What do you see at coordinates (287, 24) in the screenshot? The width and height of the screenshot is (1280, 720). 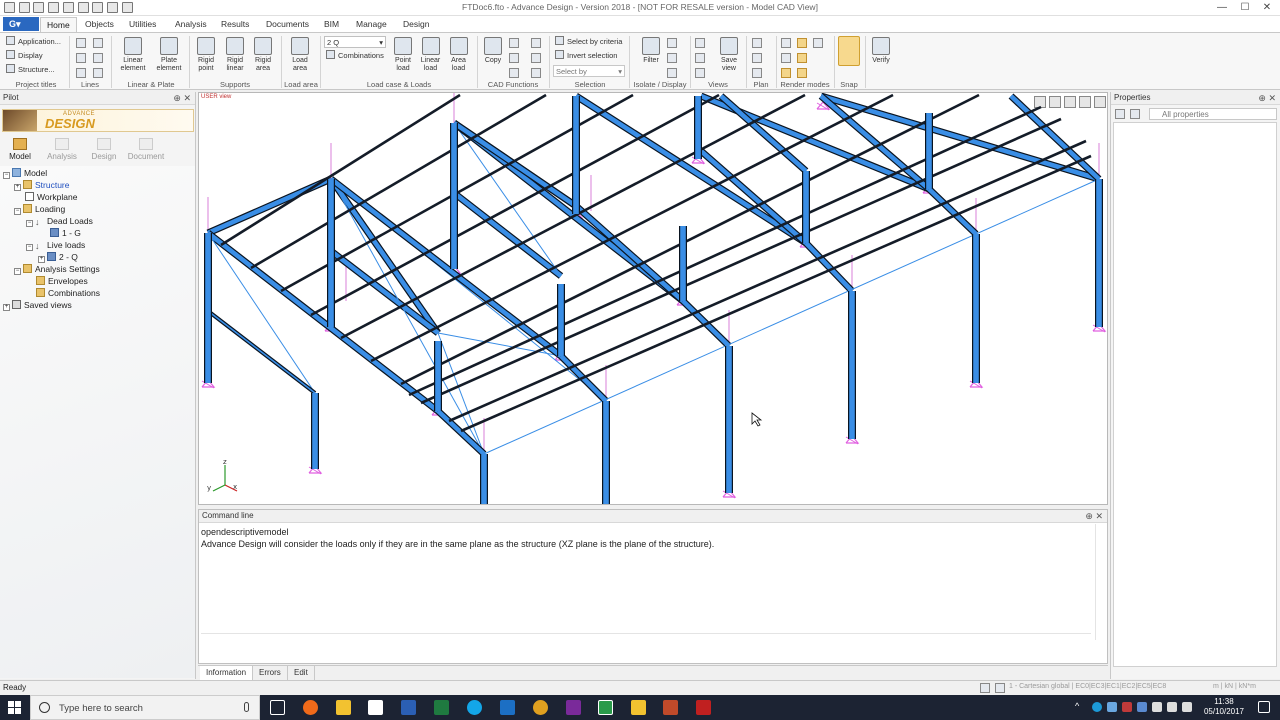 I see `tab-documents: Documents` at bounding box center [287, 24].